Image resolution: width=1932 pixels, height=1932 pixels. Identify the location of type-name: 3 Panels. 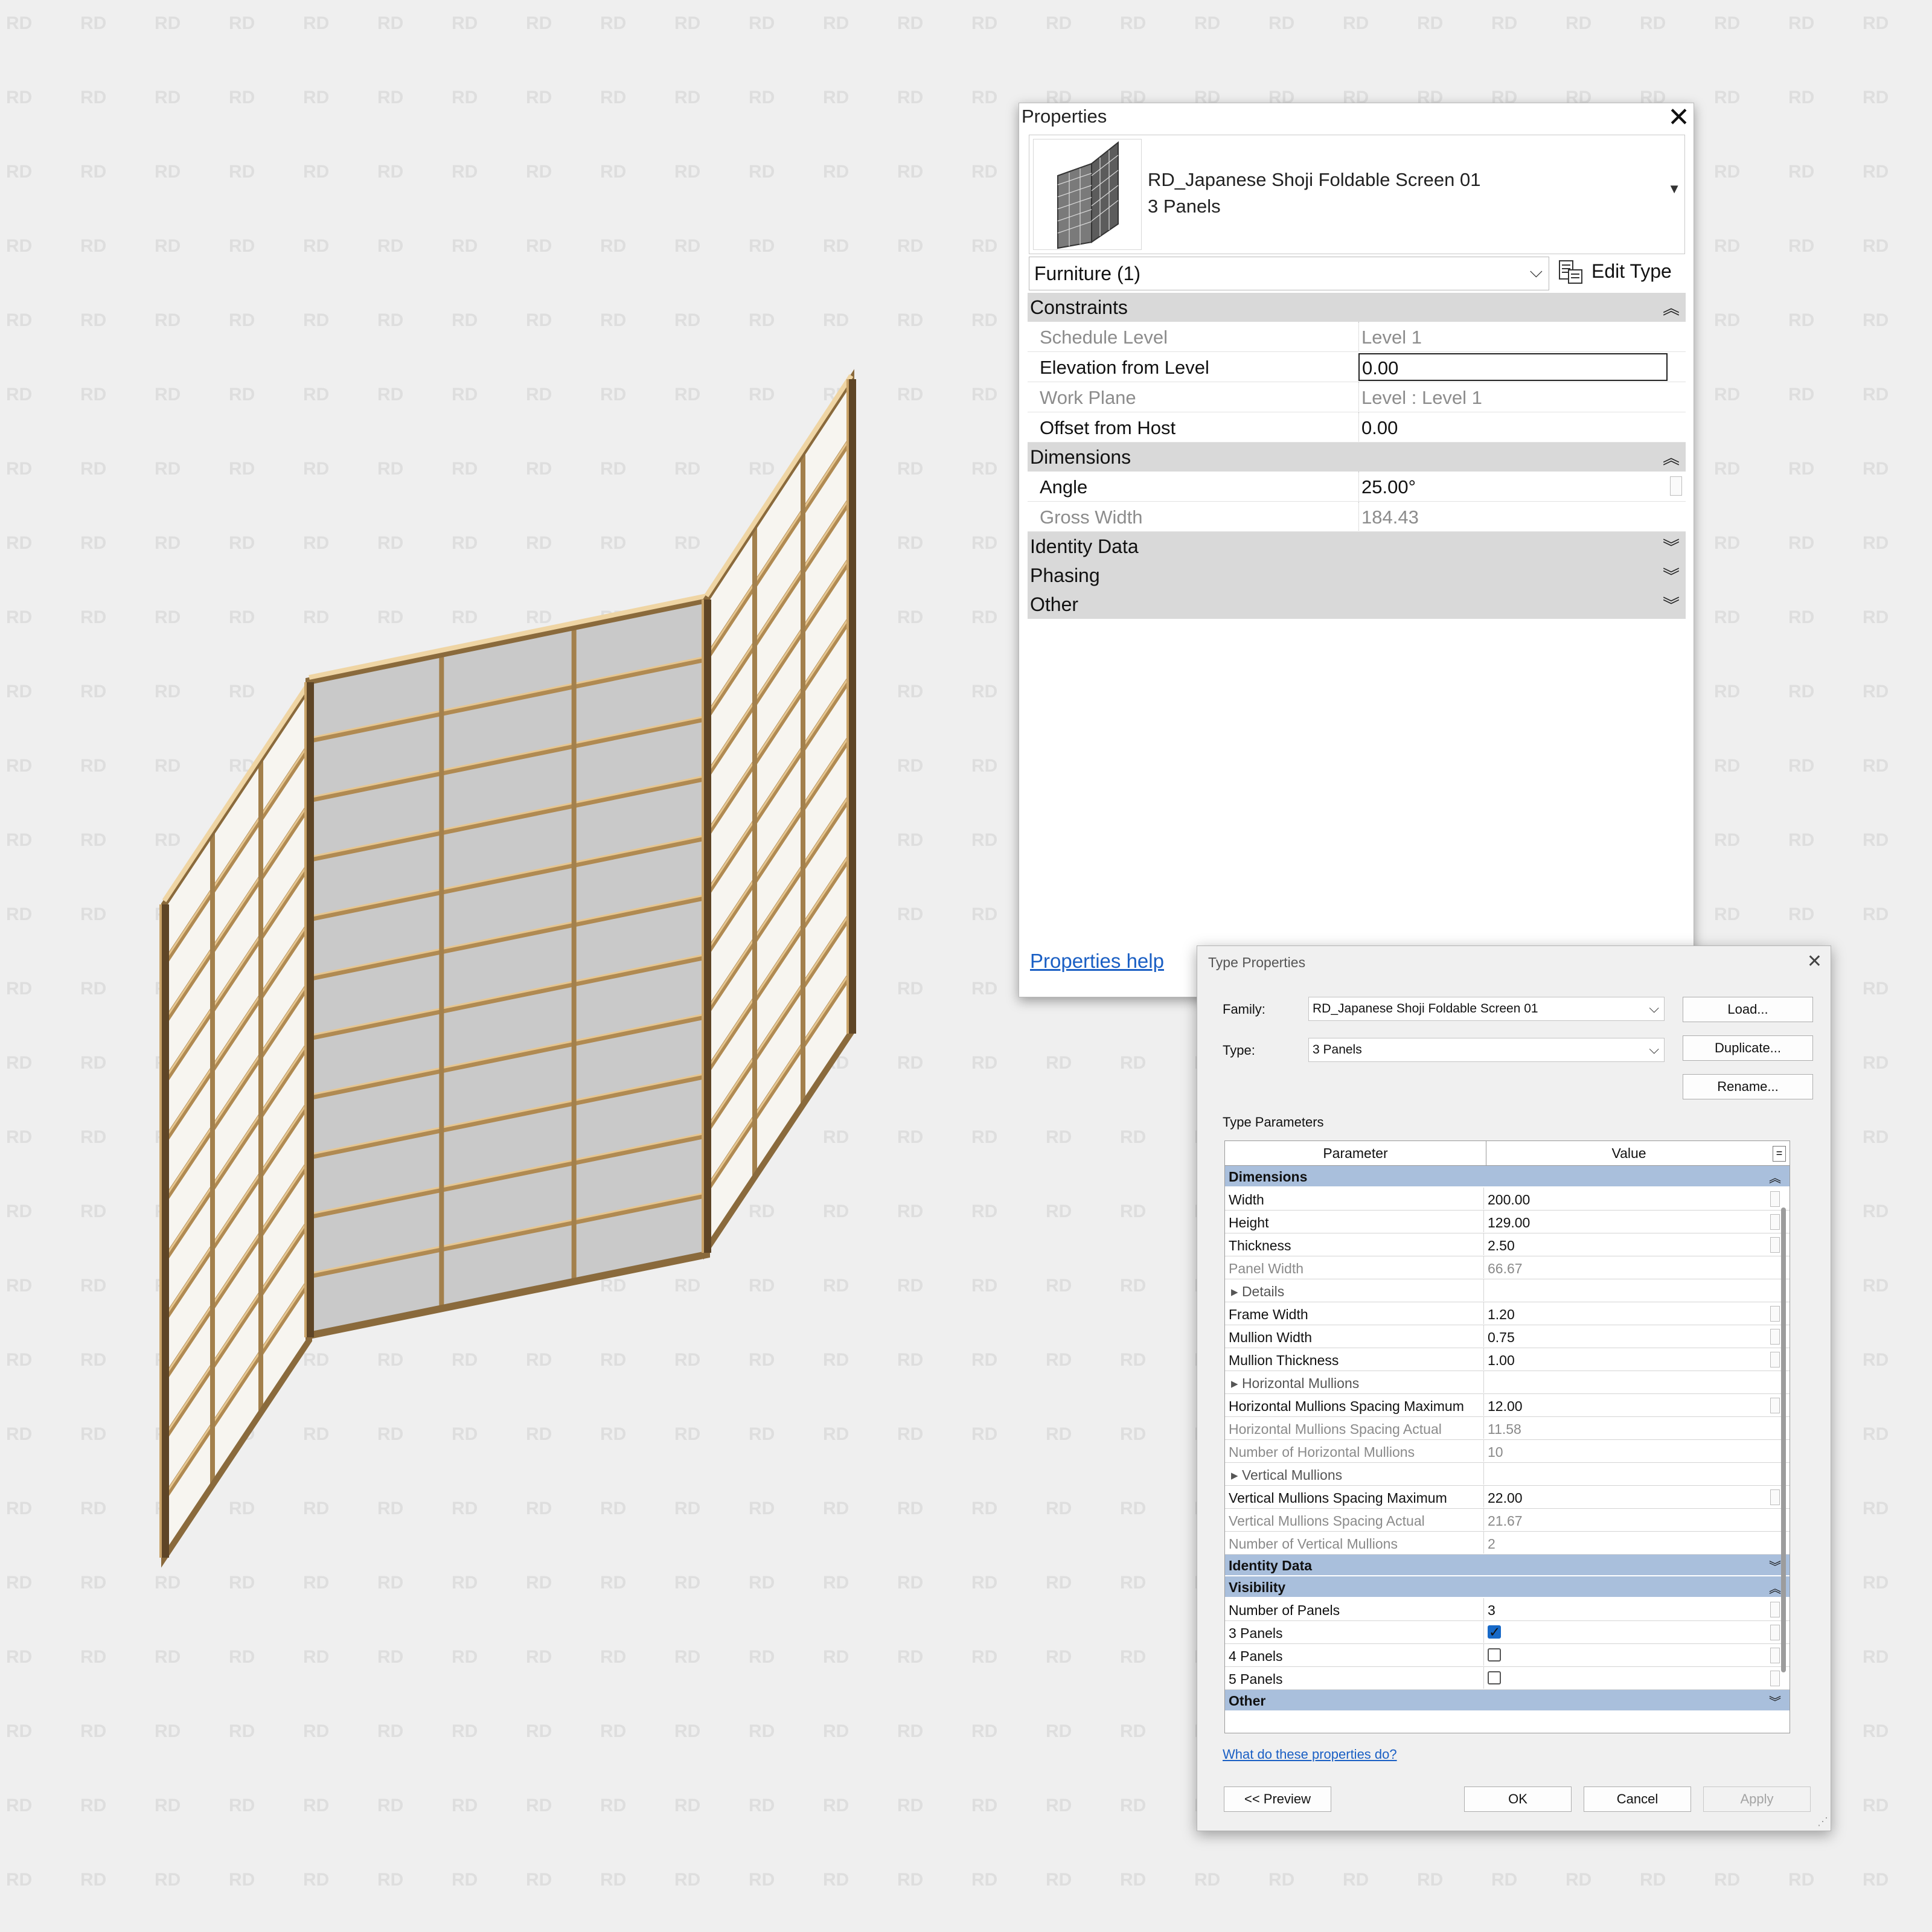
(1184, 206).